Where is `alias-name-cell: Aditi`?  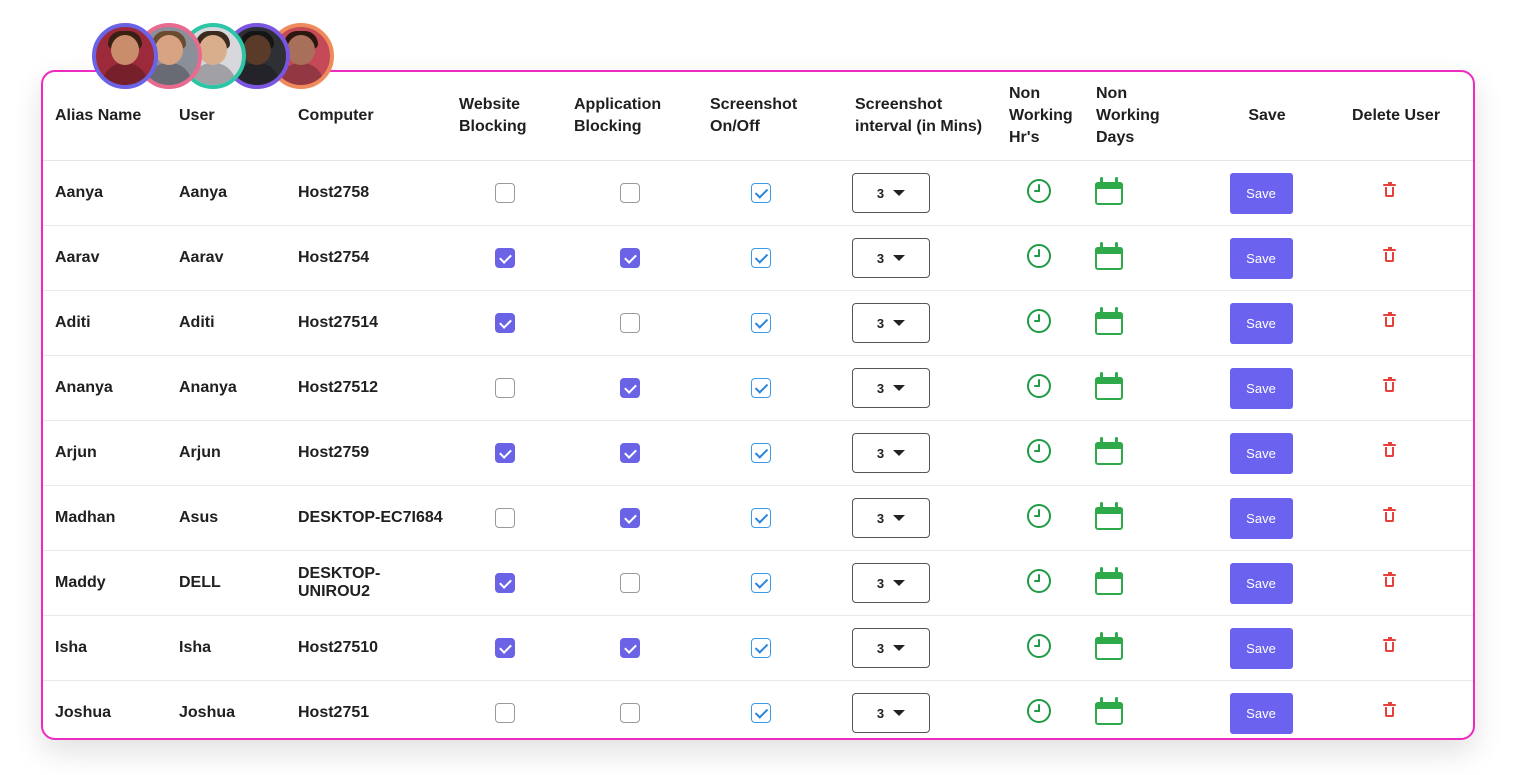
alias-name-cell: Aditi is located at coordinates (105, 323).